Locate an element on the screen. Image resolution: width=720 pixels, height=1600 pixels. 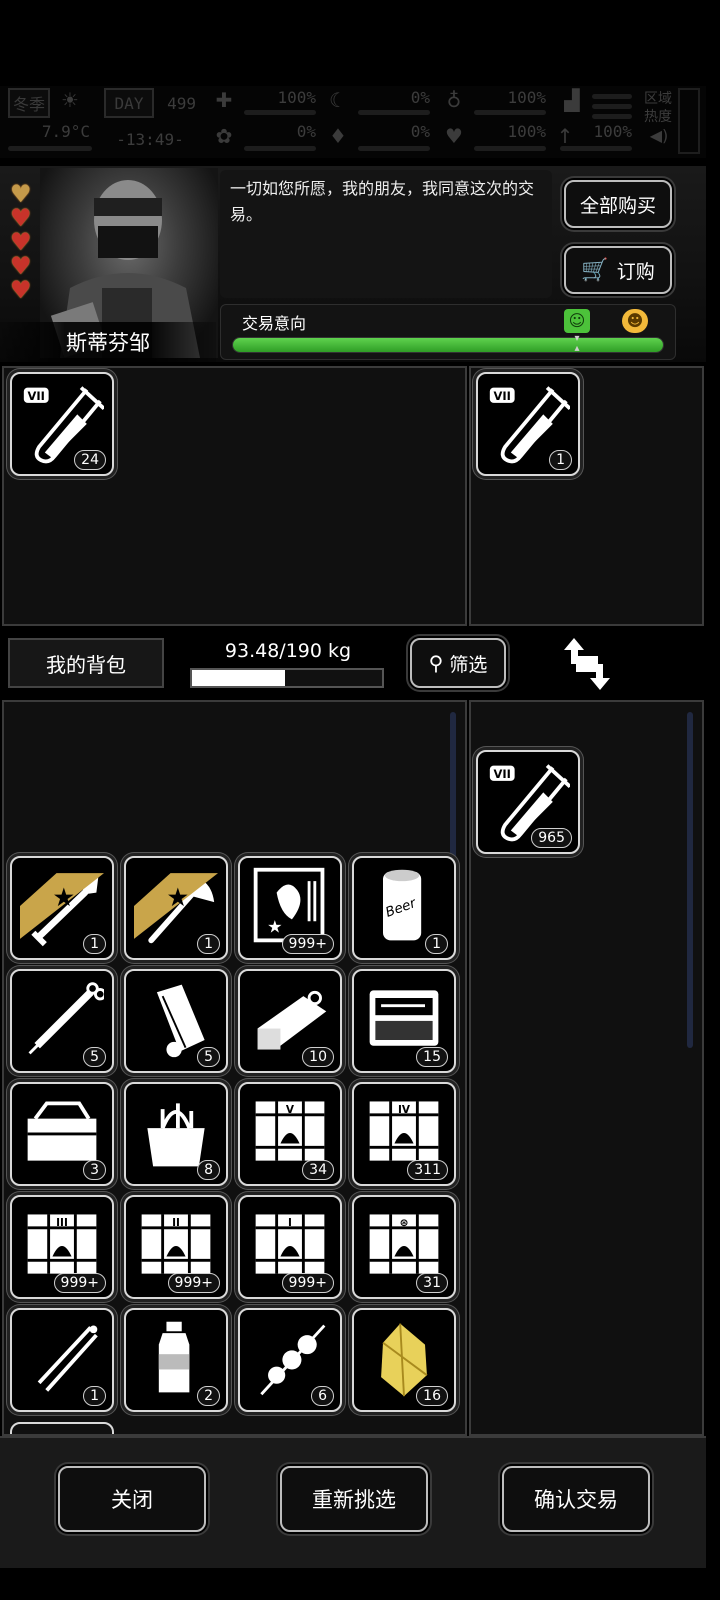
item-slot-tool-kit: 15 is located at coordinates (404, 1021).